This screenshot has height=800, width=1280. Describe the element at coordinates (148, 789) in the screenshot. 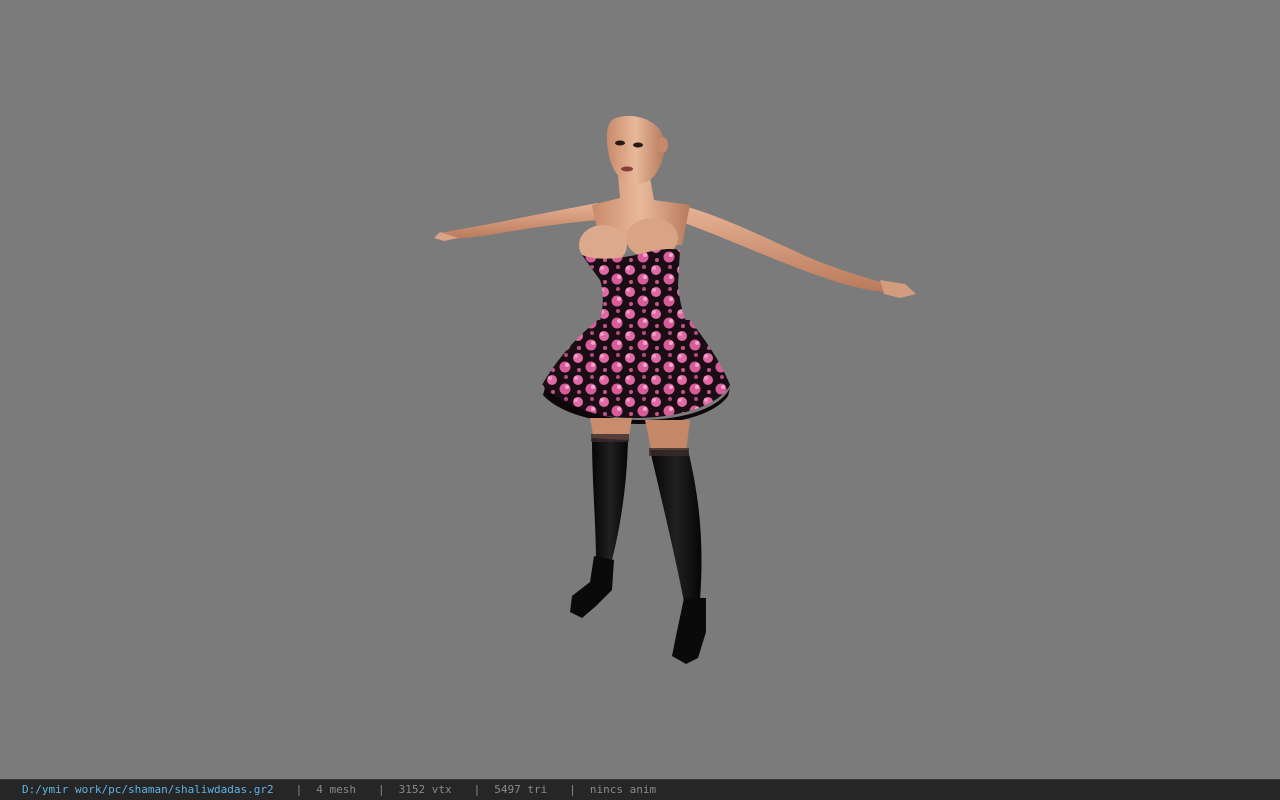

I see `file-path: D:/ymir work/pc/shaman/shaliwdadas.gr2` at that location.